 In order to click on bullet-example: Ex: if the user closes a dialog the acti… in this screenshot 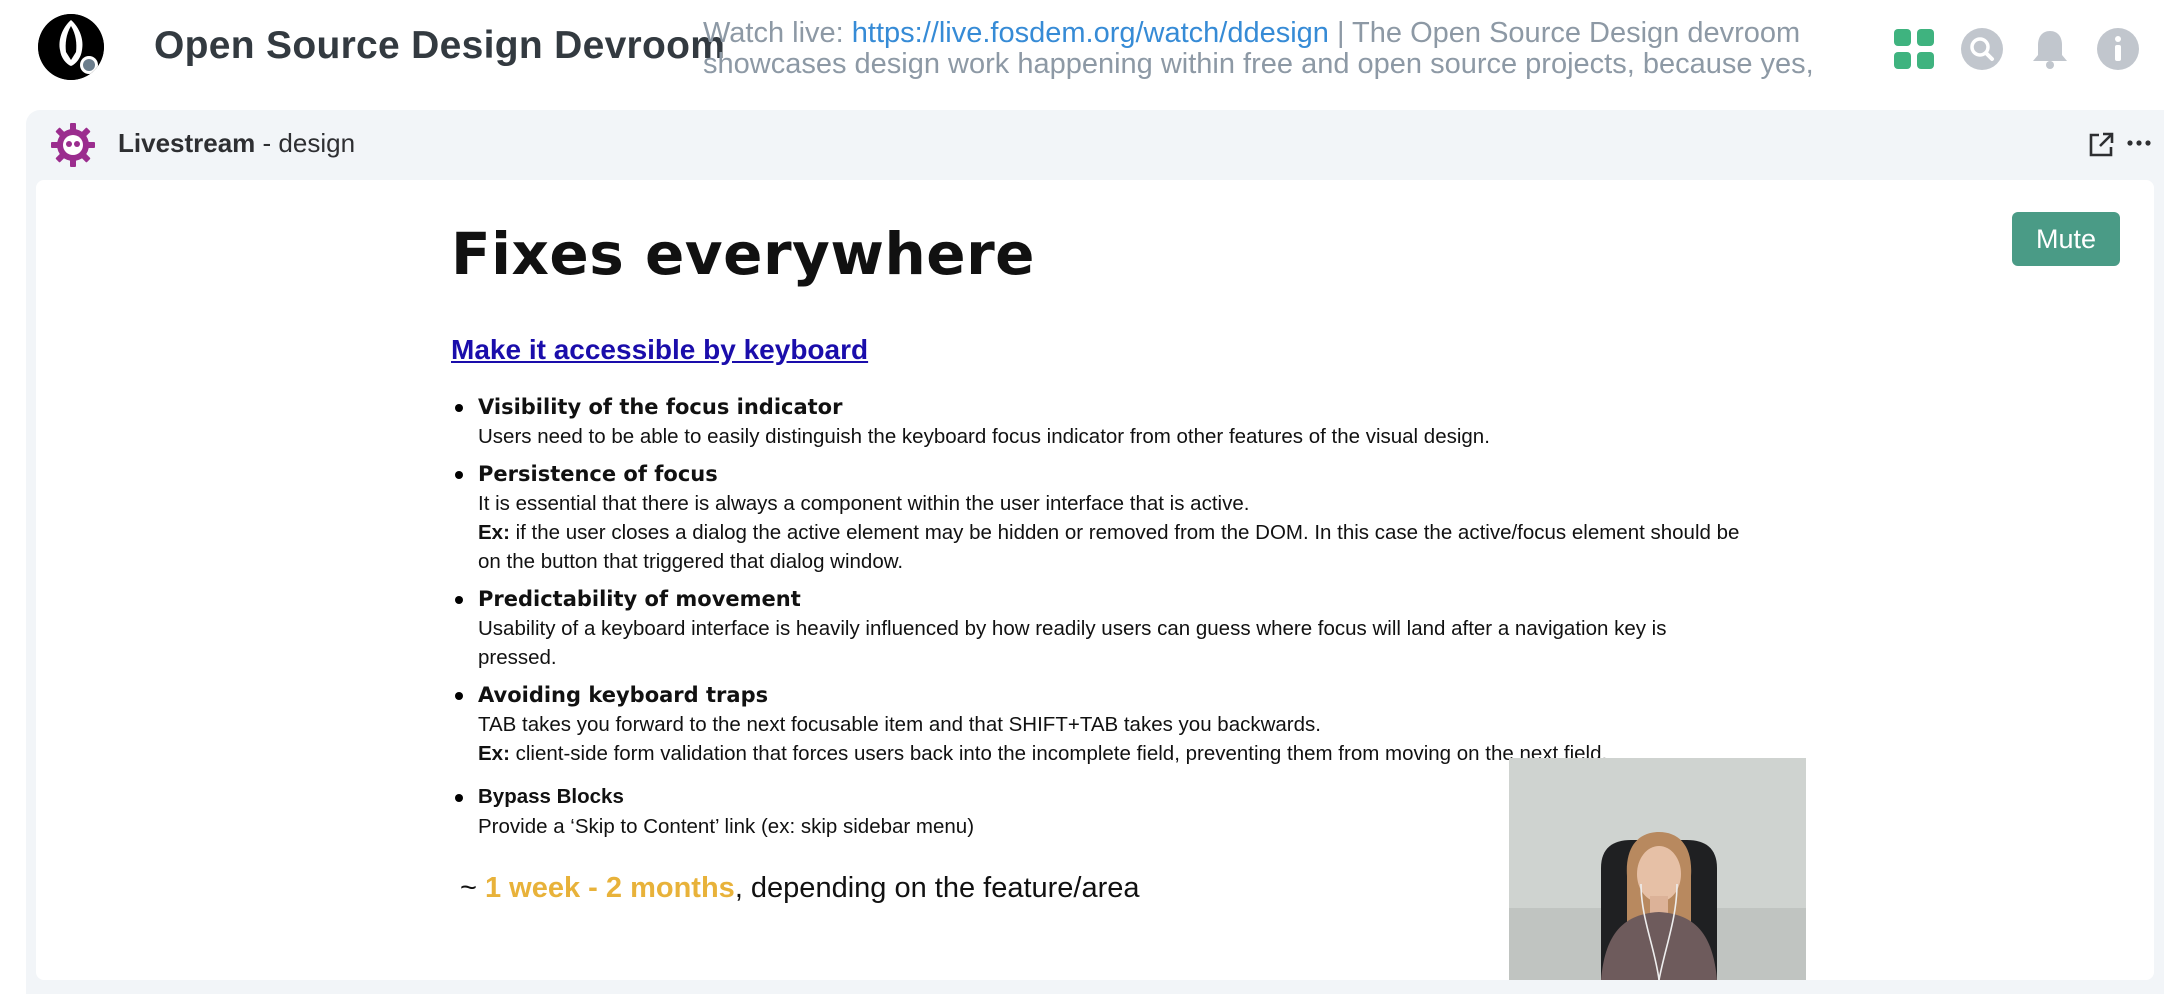, I will do `click(1109, 547)`.